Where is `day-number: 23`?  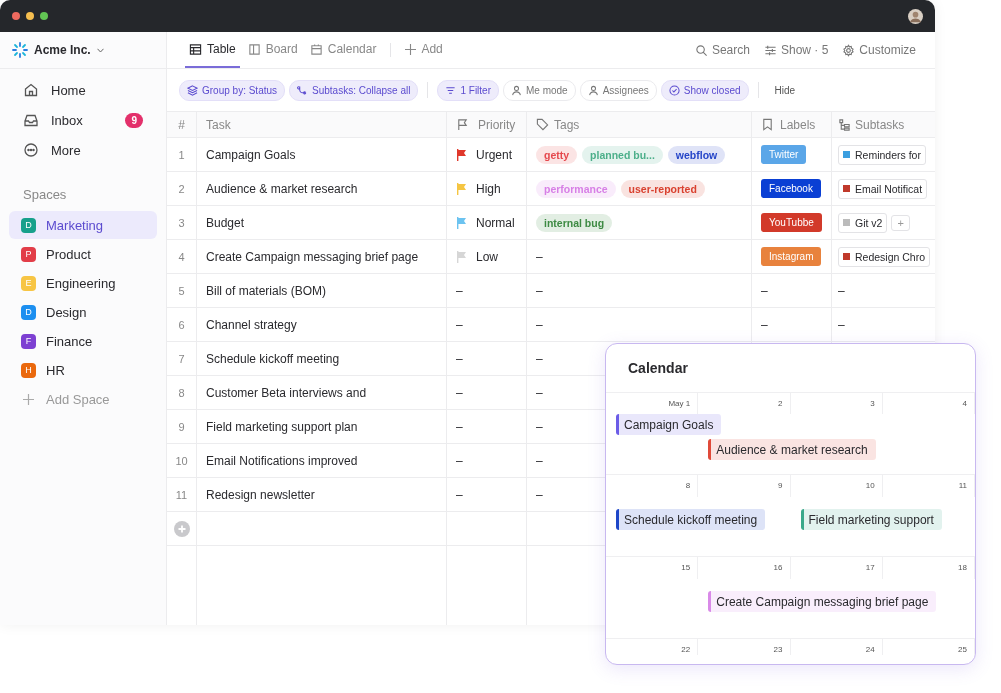
day-number: 23 is located at coordinates (744, 647).